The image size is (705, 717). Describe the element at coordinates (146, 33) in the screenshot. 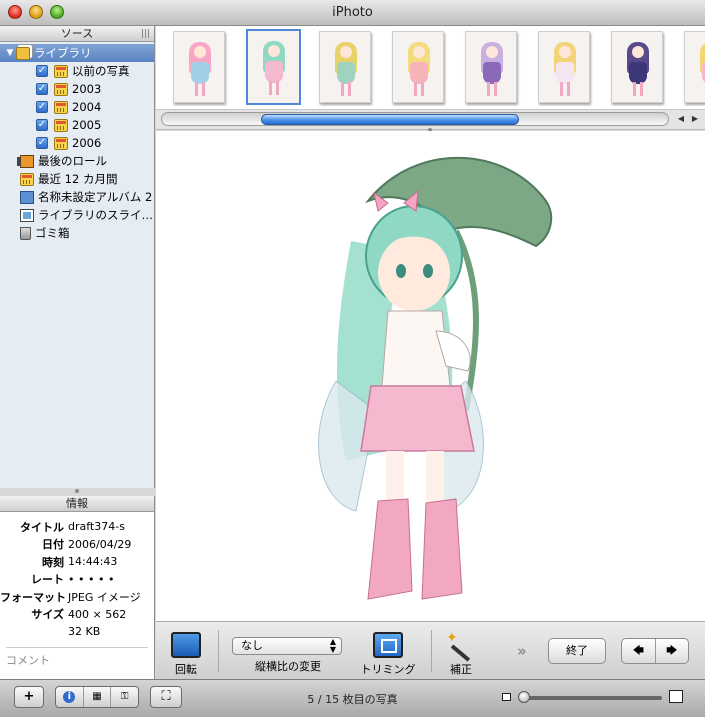

I see `resize-grip-icon` at that location.